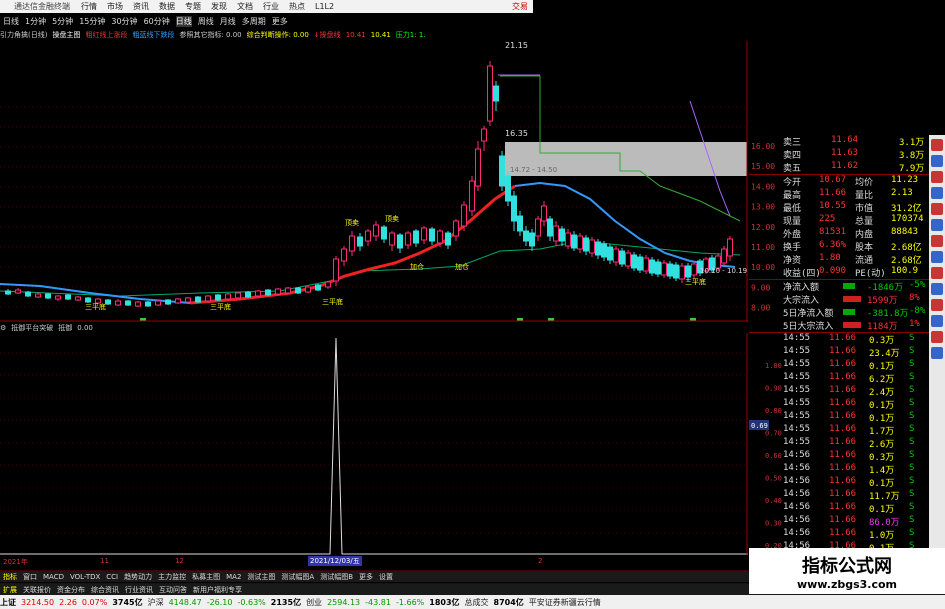 Image resolution: width=945 pixels, height=609 pixels. What do you see at coordinates (85, 577) in the screenshot?
I see `indicator-tab: VOL-TDX` at bounding box center [85, 577].